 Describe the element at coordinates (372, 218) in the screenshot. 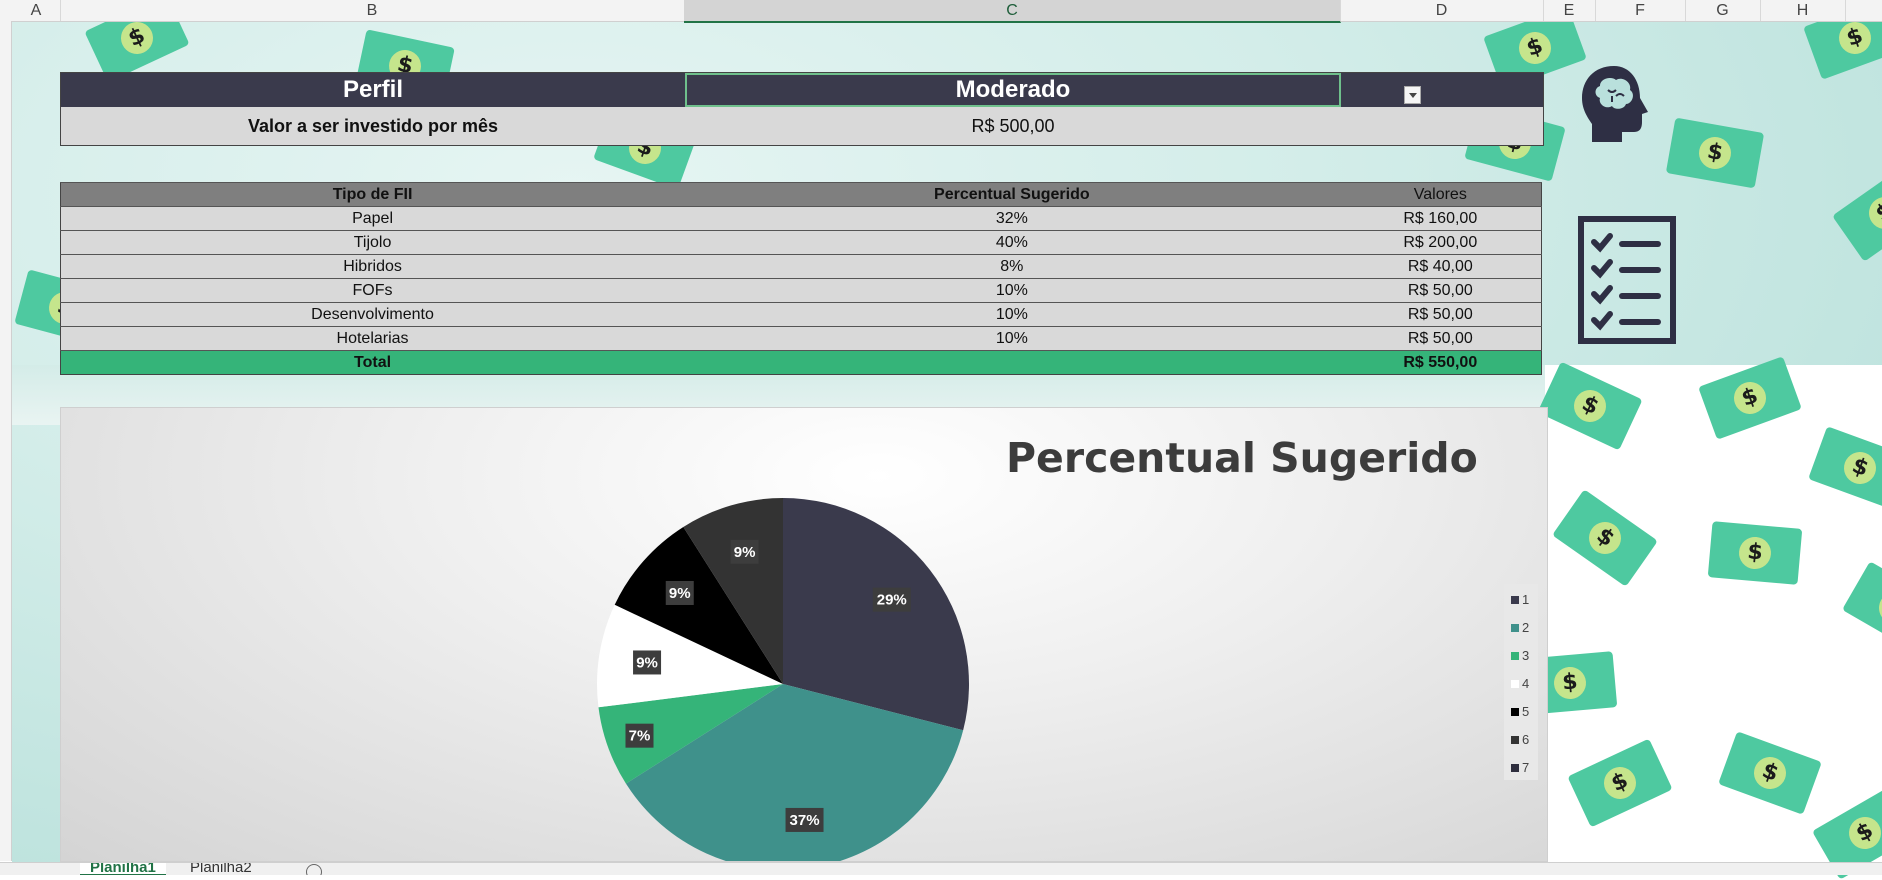

I see `cell-tipo: Papel` at that location.